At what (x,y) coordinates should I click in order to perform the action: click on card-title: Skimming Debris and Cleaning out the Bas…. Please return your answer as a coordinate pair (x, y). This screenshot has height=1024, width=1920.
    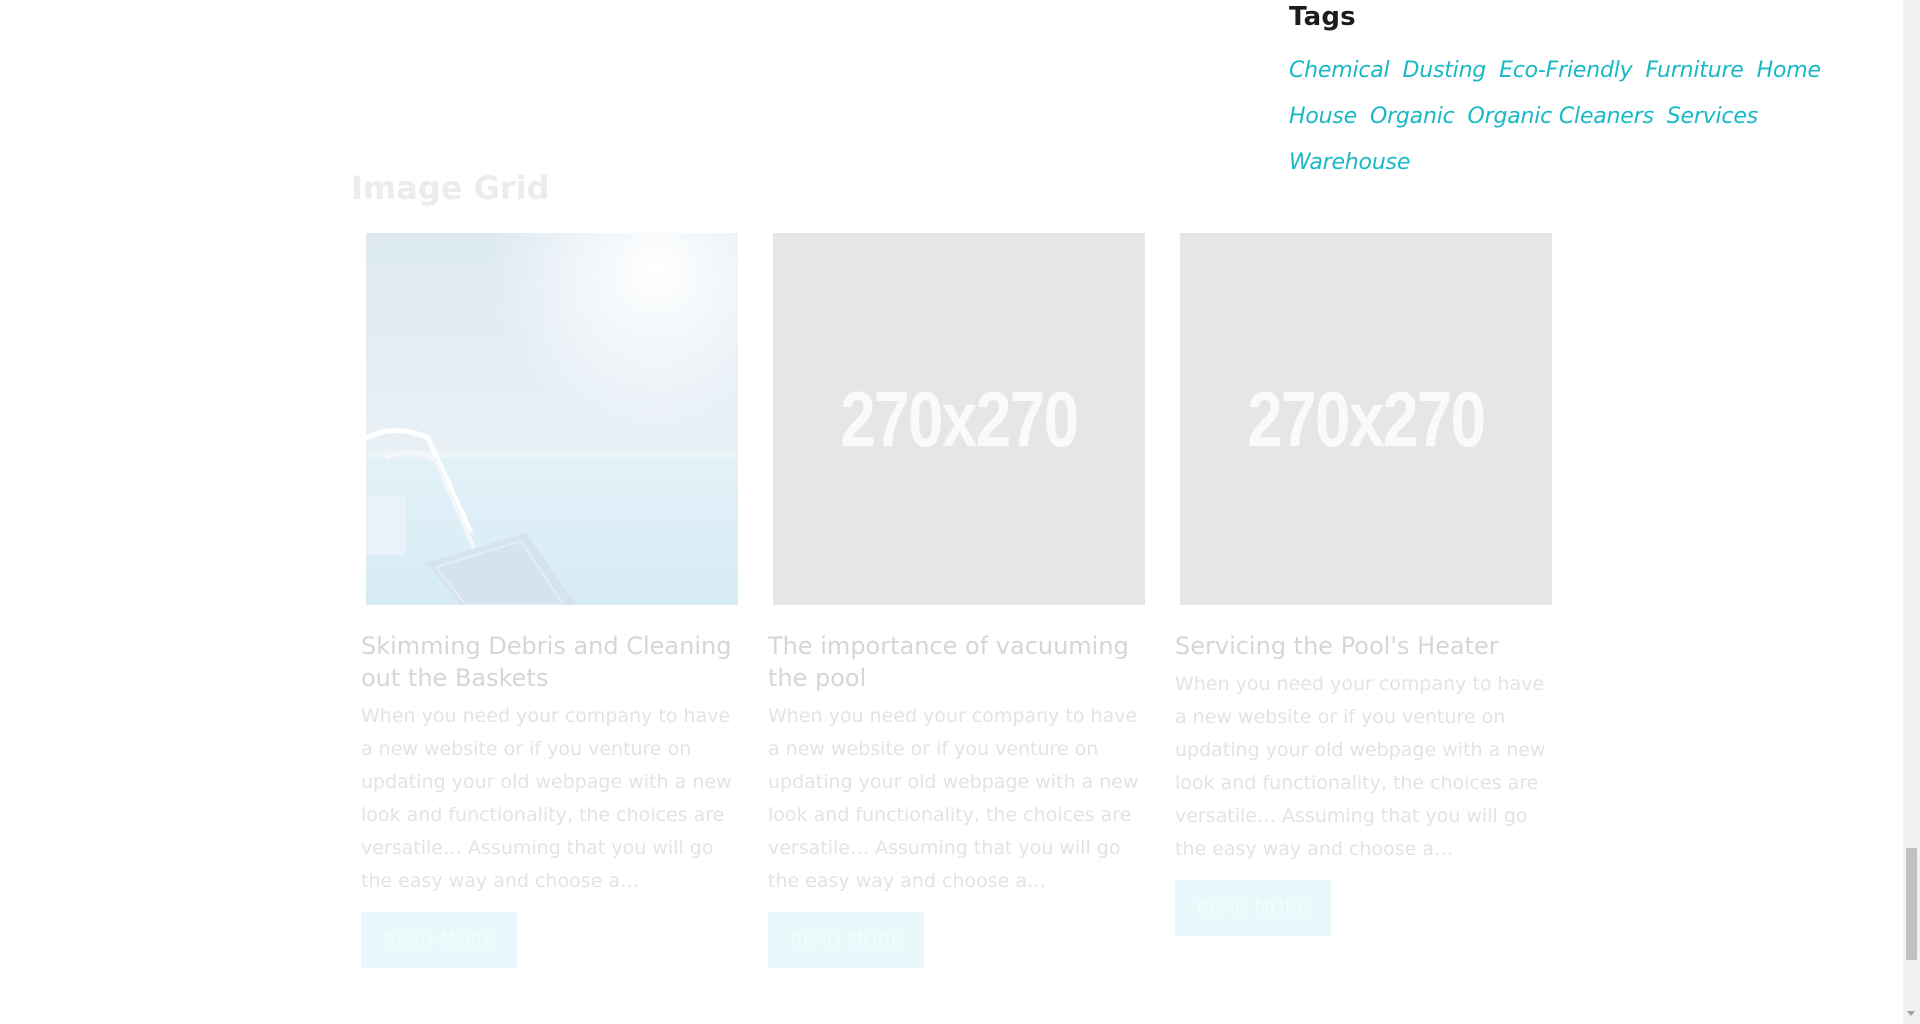
    Looking at the image, I should click on (549, 662).